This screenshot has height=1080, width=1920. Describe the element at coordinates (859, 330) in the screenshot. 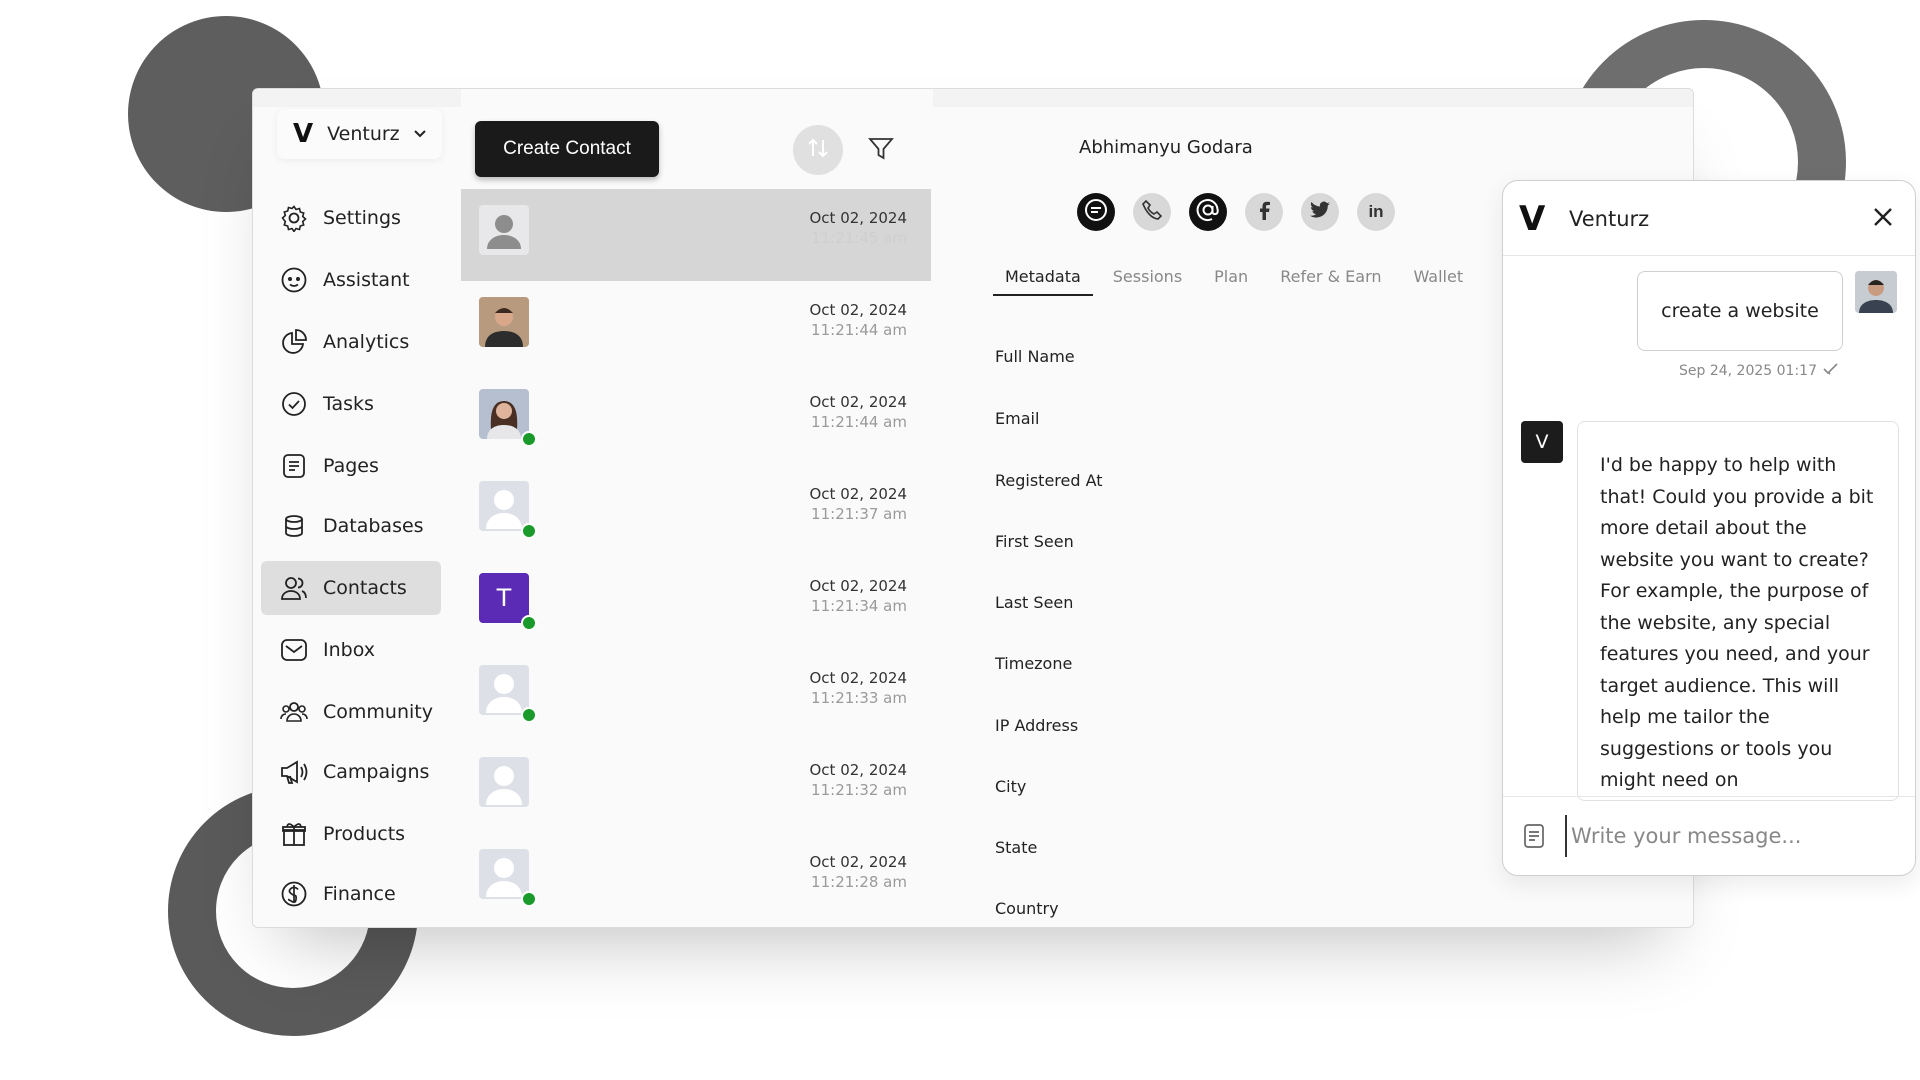

I see `row-time: 11:21:44 am` at that location.